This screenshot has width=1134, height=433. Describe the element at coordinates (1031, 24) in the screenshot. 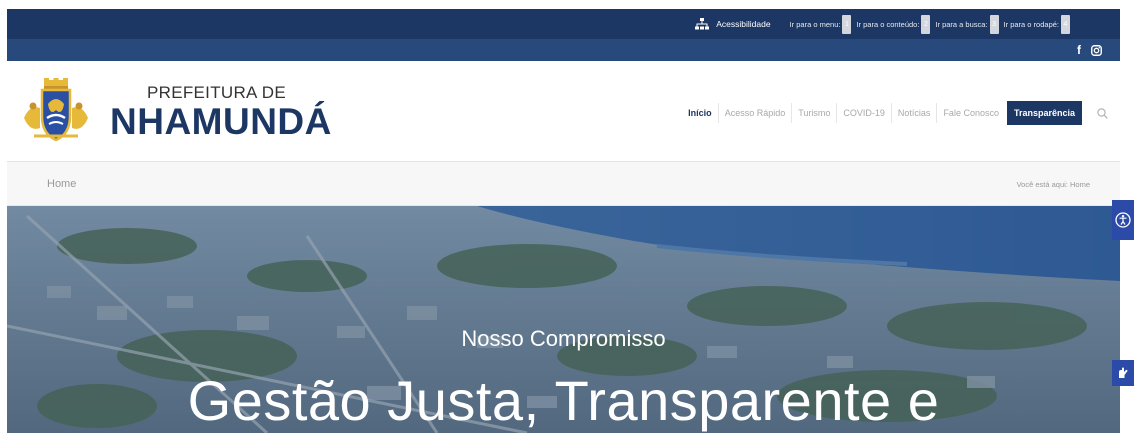

I see `skip-label: Ir para o rodapé:` at that location.